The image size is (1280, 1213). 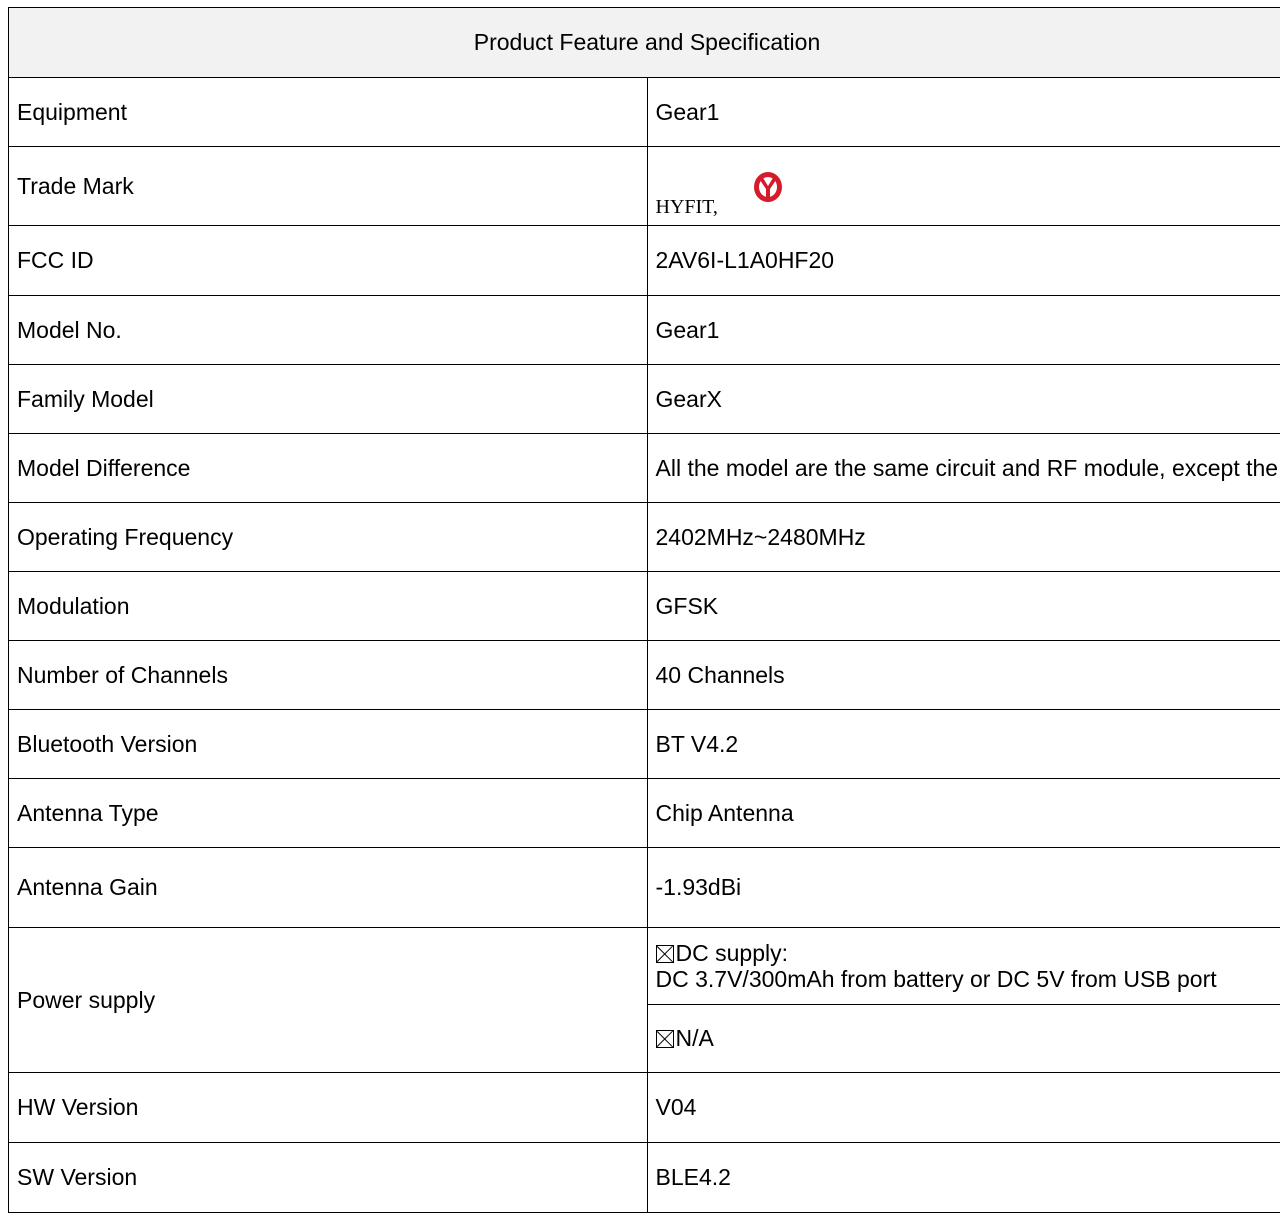 What do you see at coordinates (963, 399) in the screenshot?
I see `row-value: GearX` at bounding box center [963, 399].